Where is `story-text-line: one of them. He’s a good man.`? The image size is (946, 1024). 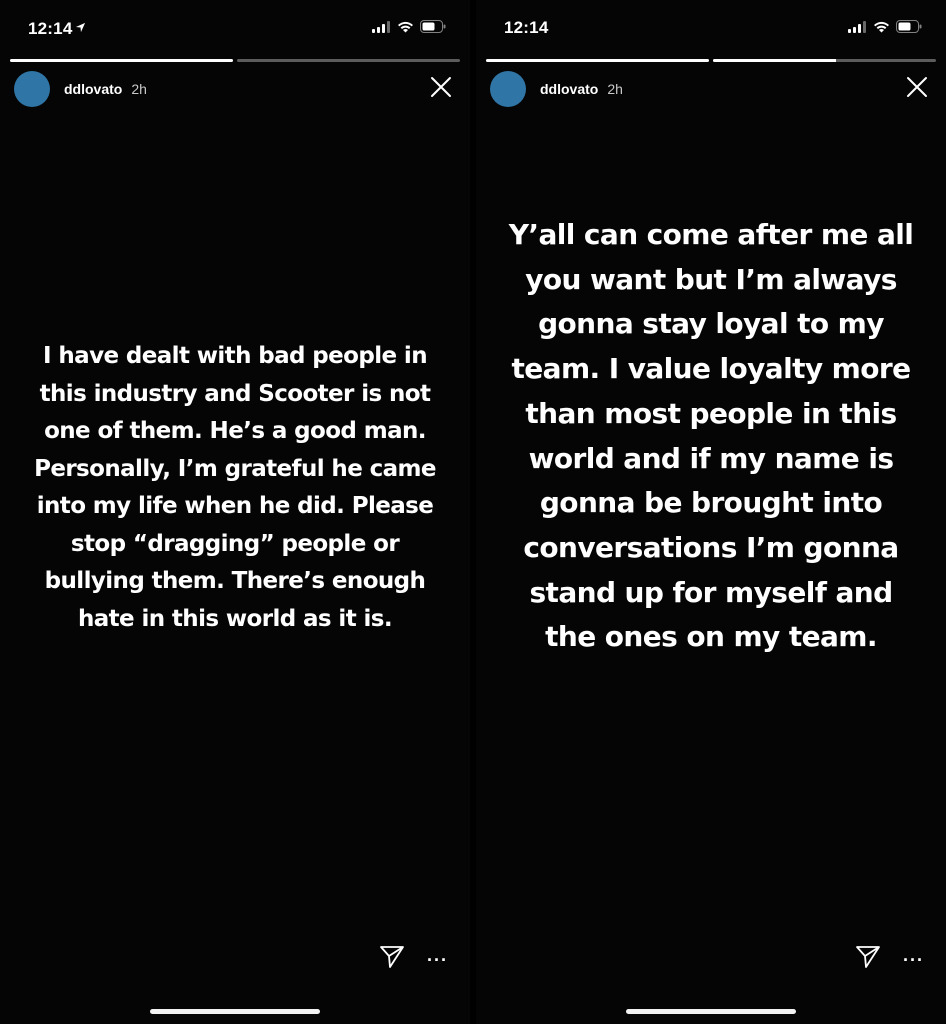 story-text-line: one of them. He’s a good man. is located at coordinates (235, 431).